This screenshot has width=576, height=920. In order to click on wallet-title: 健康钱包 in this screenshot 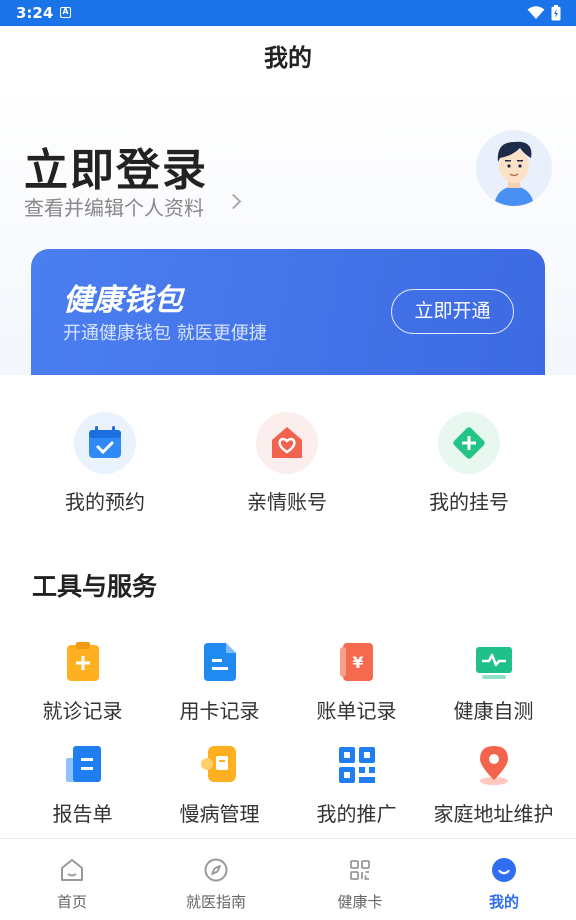, I will do `click(123, 300)`.